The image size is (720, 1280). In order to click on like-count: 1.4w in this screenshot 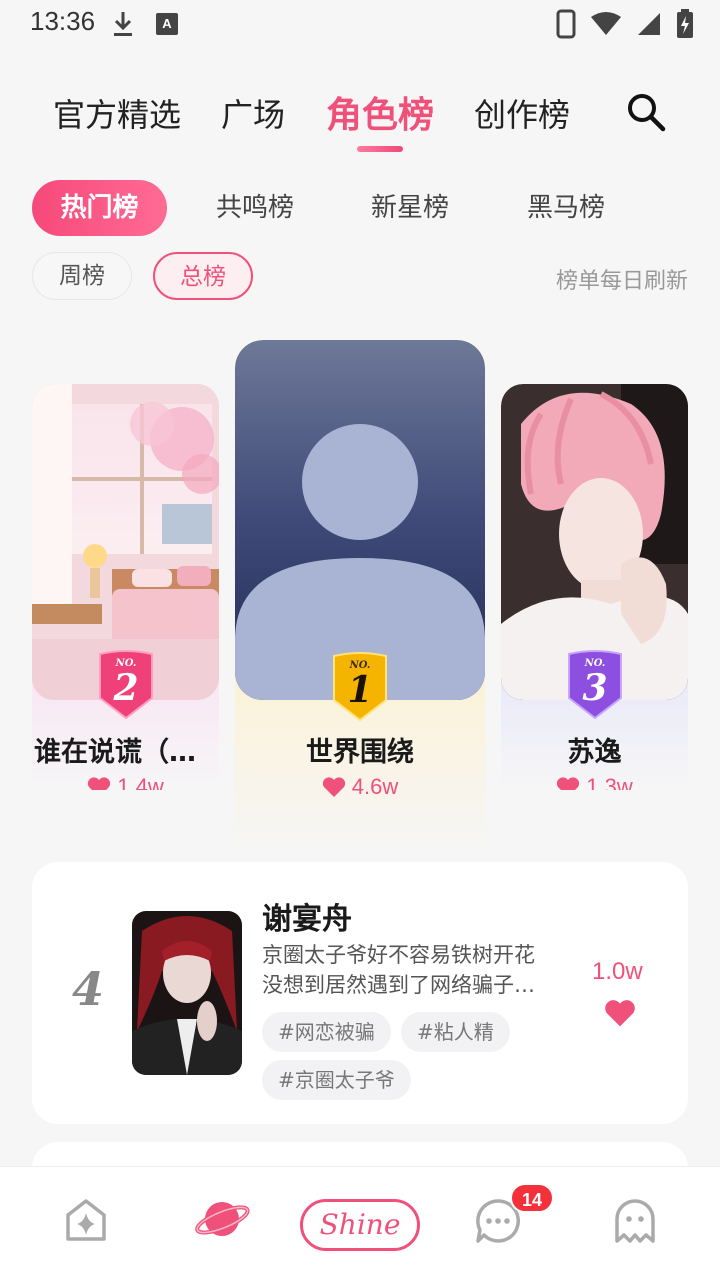, I will do `click(125, 782)`.